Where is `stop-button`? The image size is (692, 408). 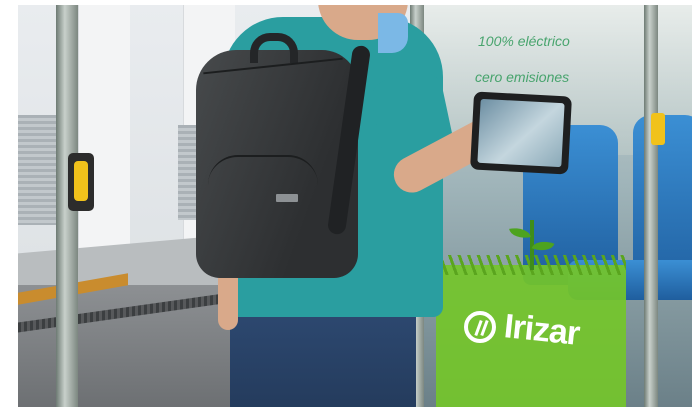 stop-button is located at coordinates (81, 182).